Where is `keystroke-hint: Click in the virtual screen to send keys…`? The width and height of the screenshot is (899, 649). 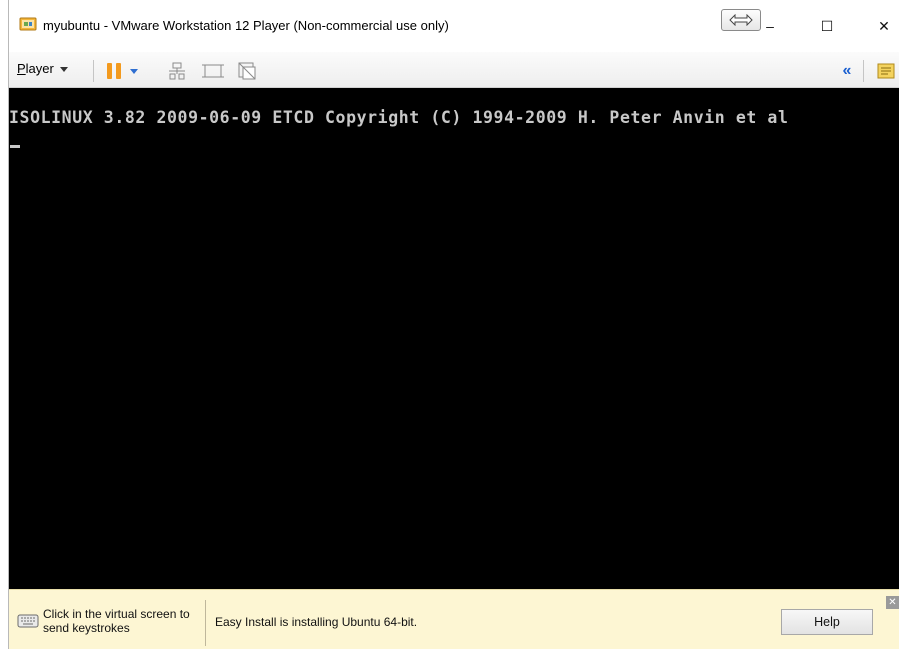 keystroke-hint: Click in the virtual screen to send keys… is located at coordinates (116, 621).